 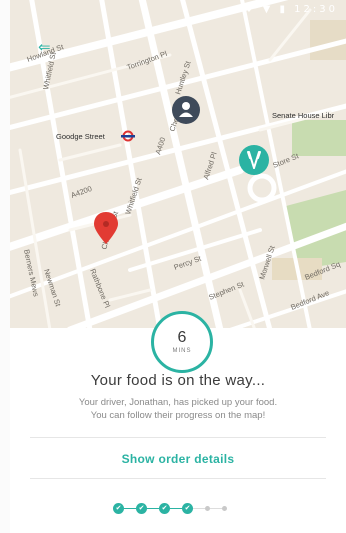 I want to click on driver-marker, so click(x=186, y=110).